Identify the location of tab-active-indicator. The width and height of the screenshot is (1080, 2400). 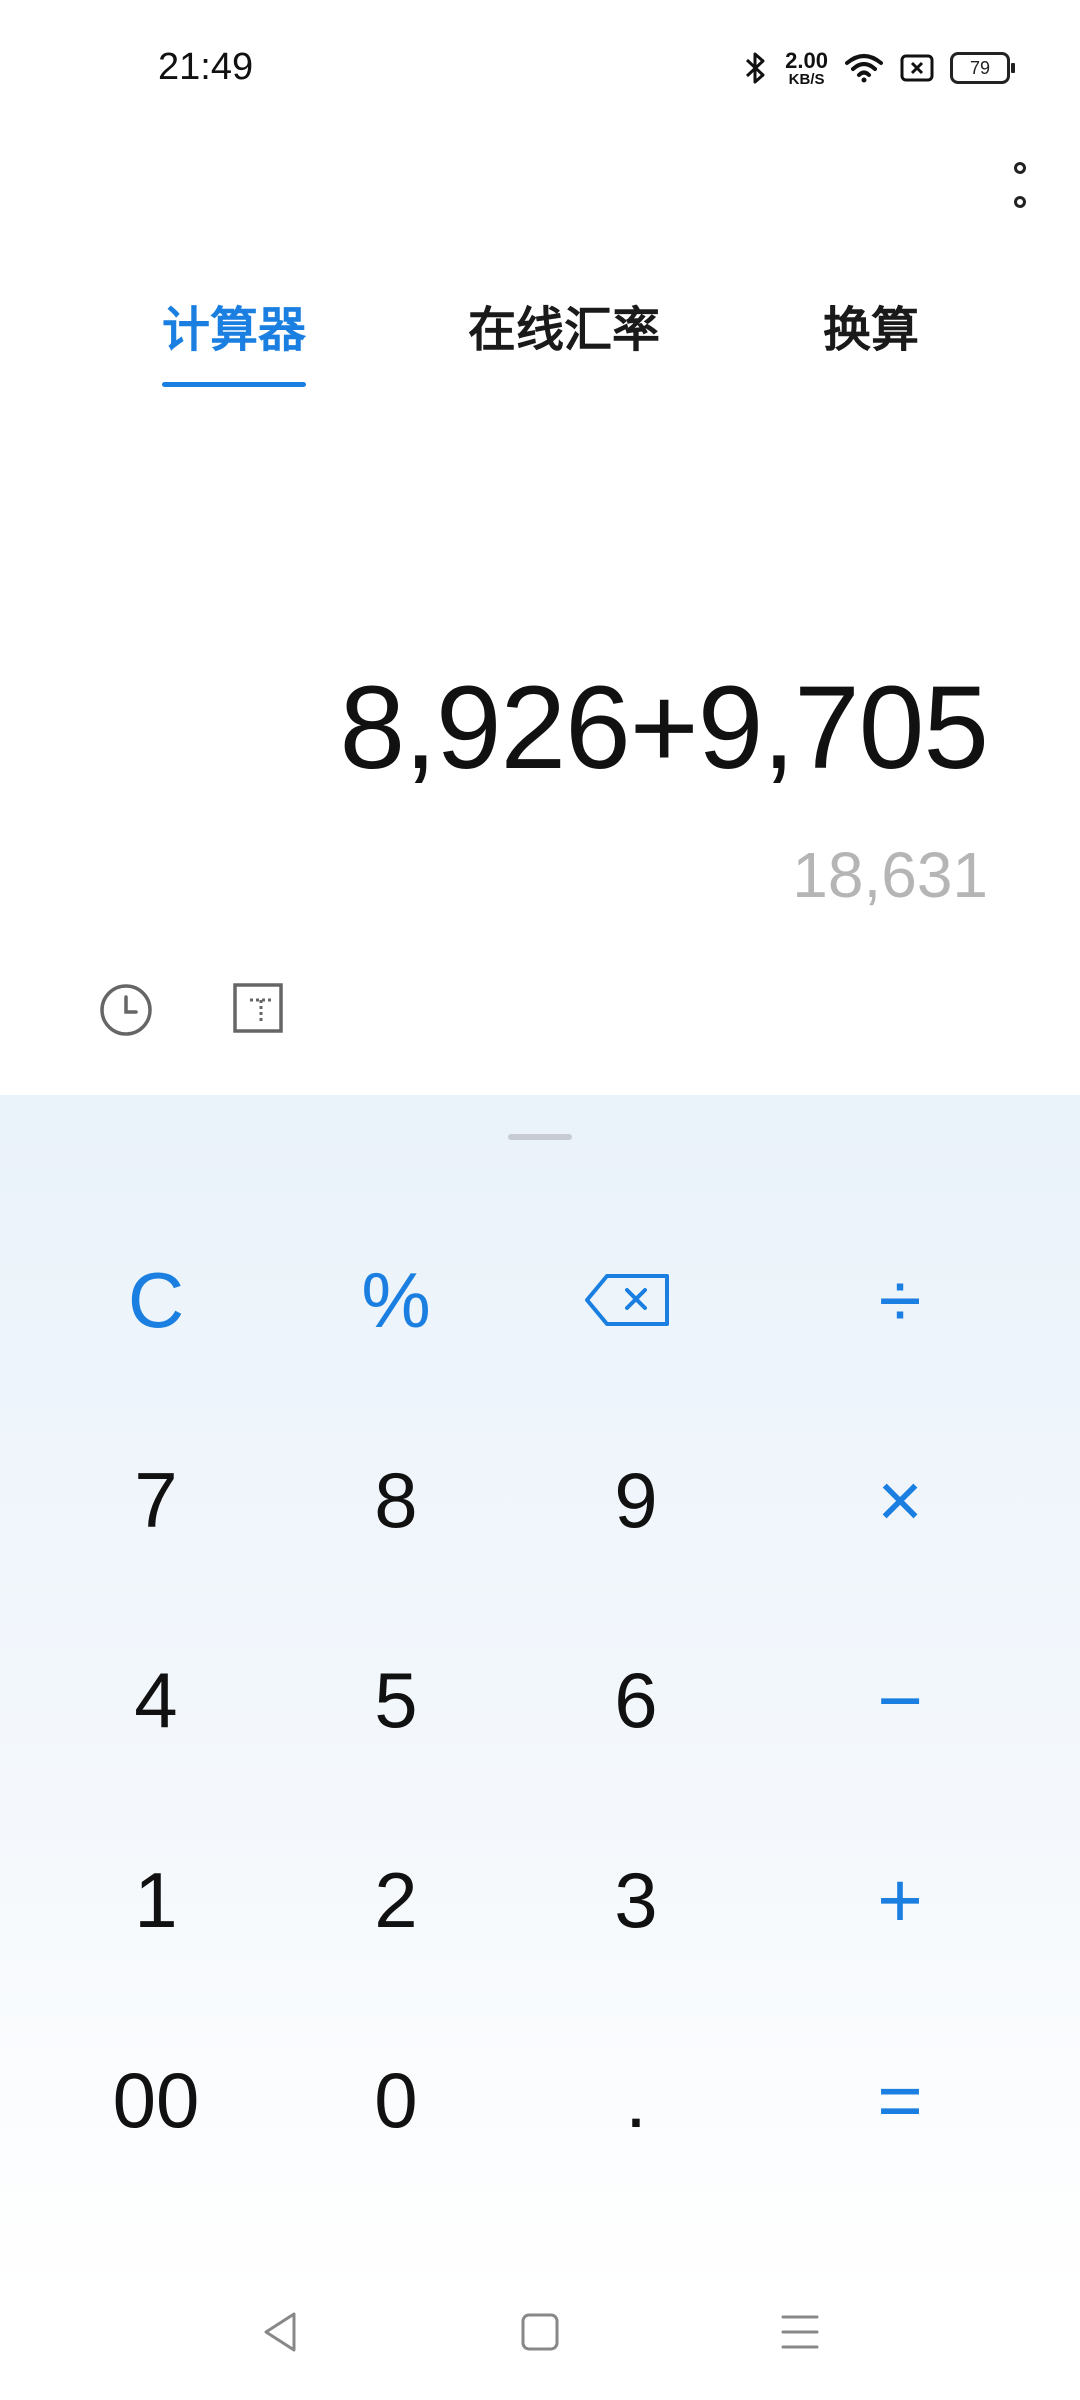
(234, 384).